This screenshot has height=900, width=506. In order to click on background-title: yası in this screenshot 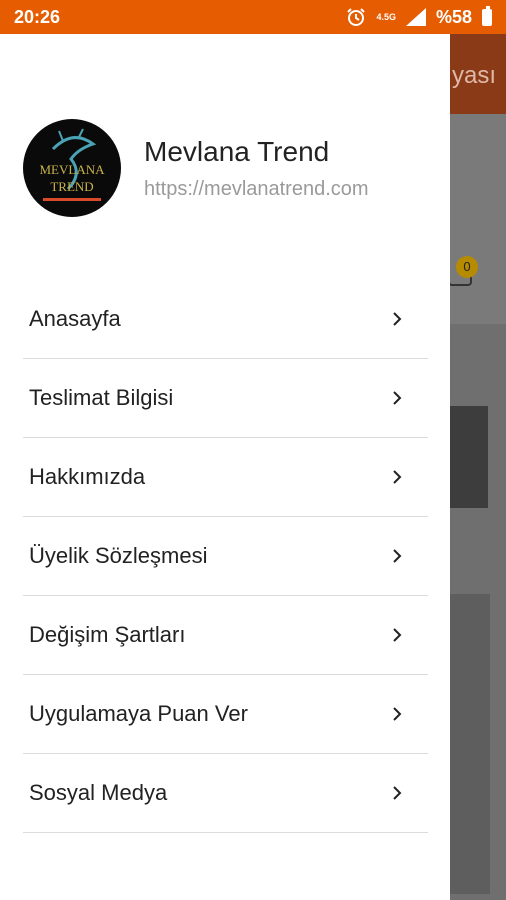, I will do `click(473, 75)`.